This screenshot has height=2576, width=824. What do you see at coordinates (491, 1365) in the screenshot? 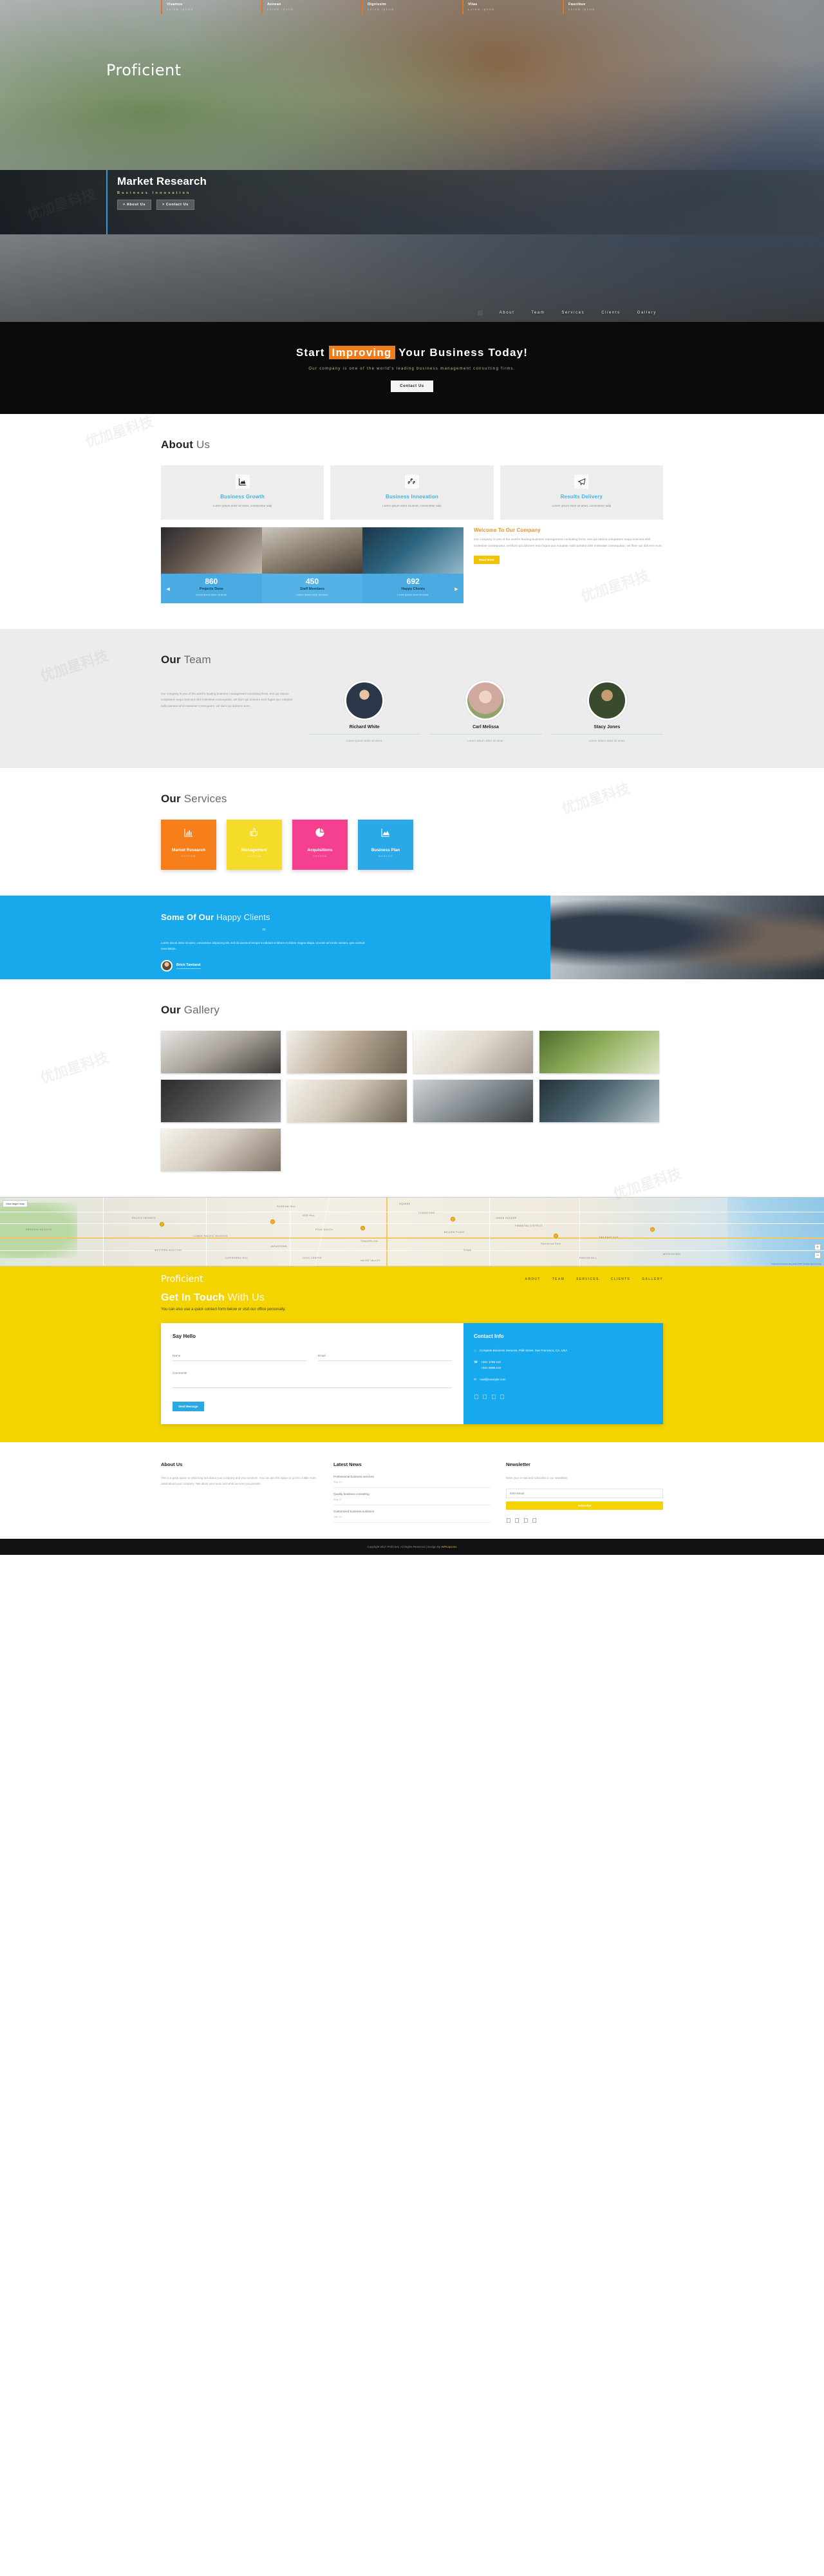
I see `contact-phones: +001 1786 610 +001 5698 615` at bounding box center [491, 1365].